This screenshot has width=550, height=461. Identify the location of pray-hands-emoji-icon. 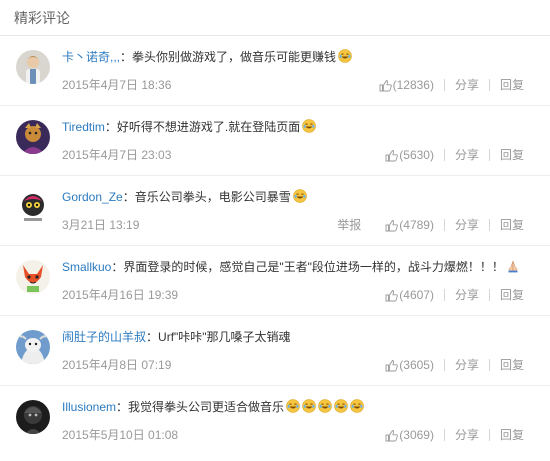
(513, 266).